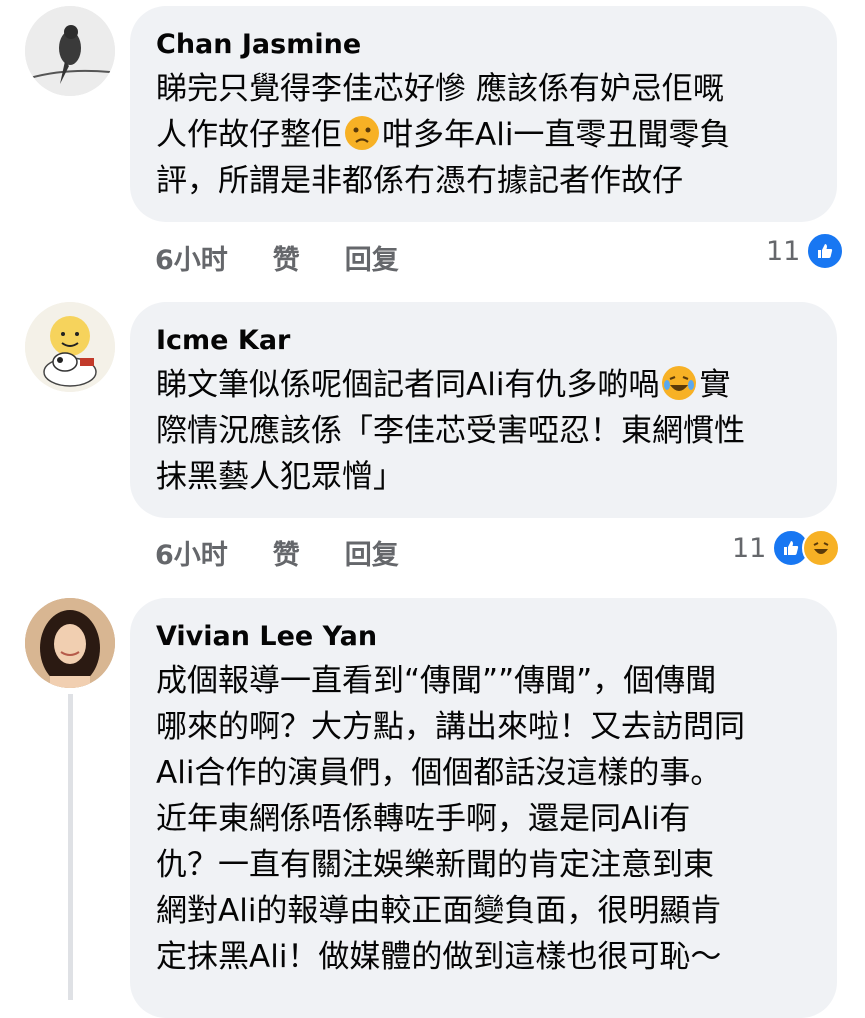 Image resolution: width=865 pixels, height=1018 pixels. I want to click on worried-face-icon, so click(362, 133).